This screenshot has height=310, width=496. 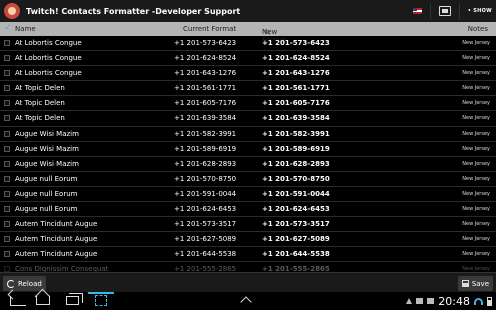 I want to click on new-format: +1 201-591-0044, so click(x=296, y=194).